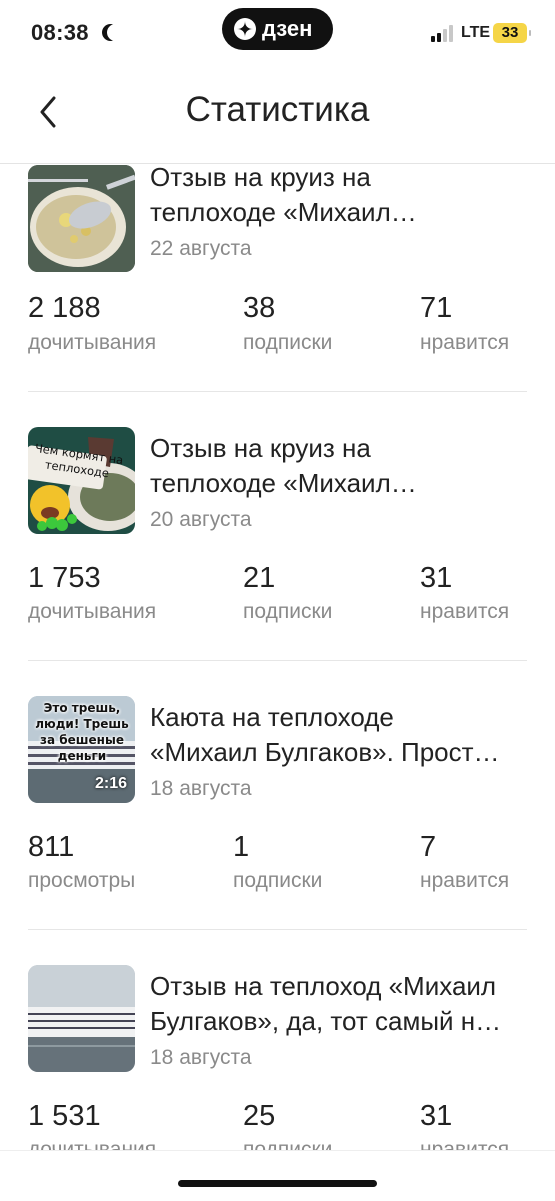 This screenshot has height=1201, width=555. Describe the element at coordinates (277, 109) in the screenshot. I see `page-title: Статистика` at that location.